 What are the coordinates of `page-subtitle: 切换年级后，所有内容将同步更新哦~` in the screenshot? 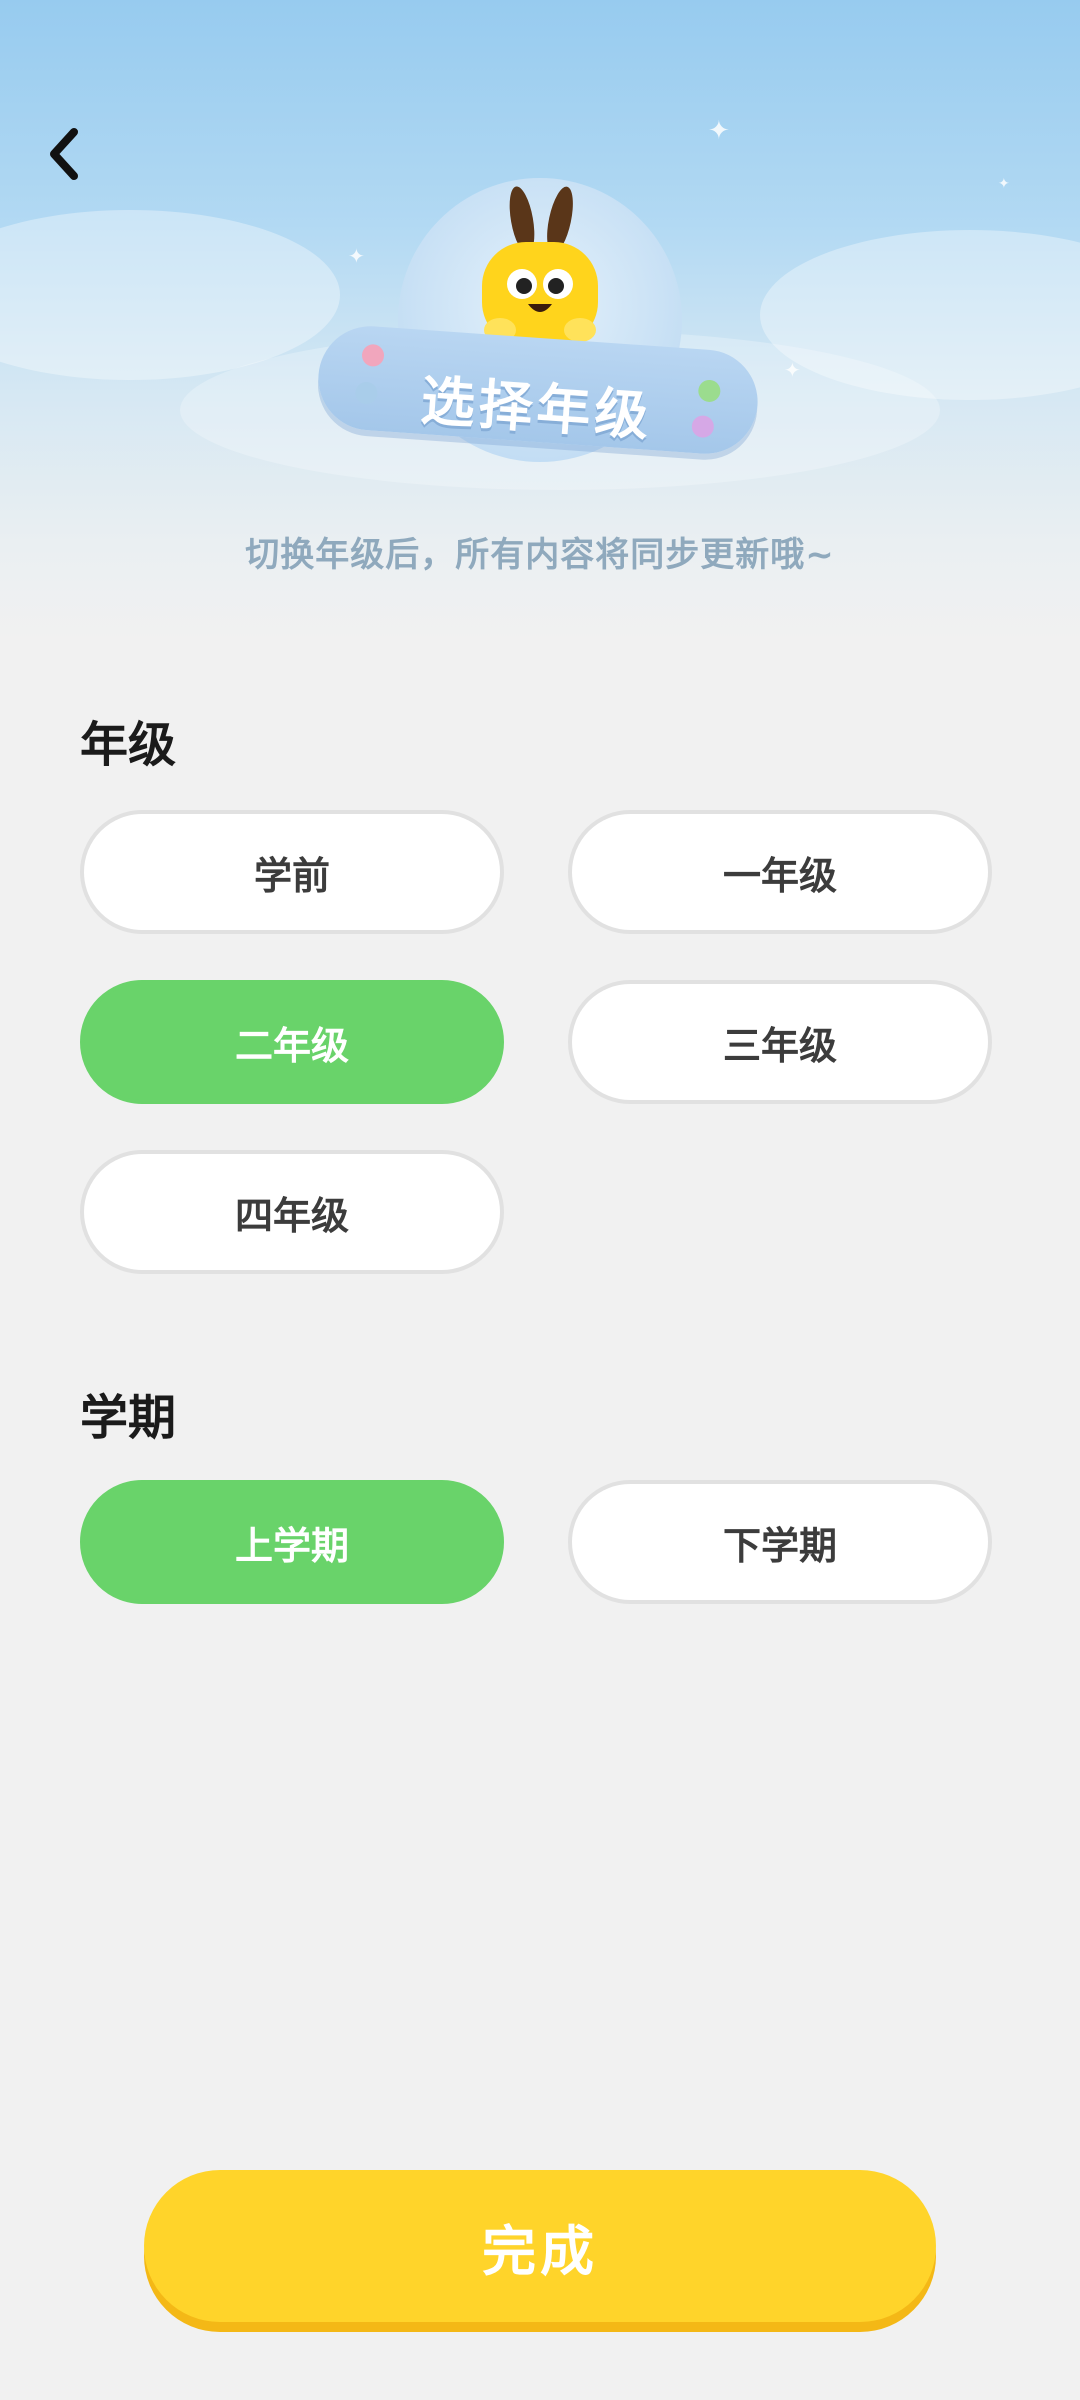 It's located at (540, 555).